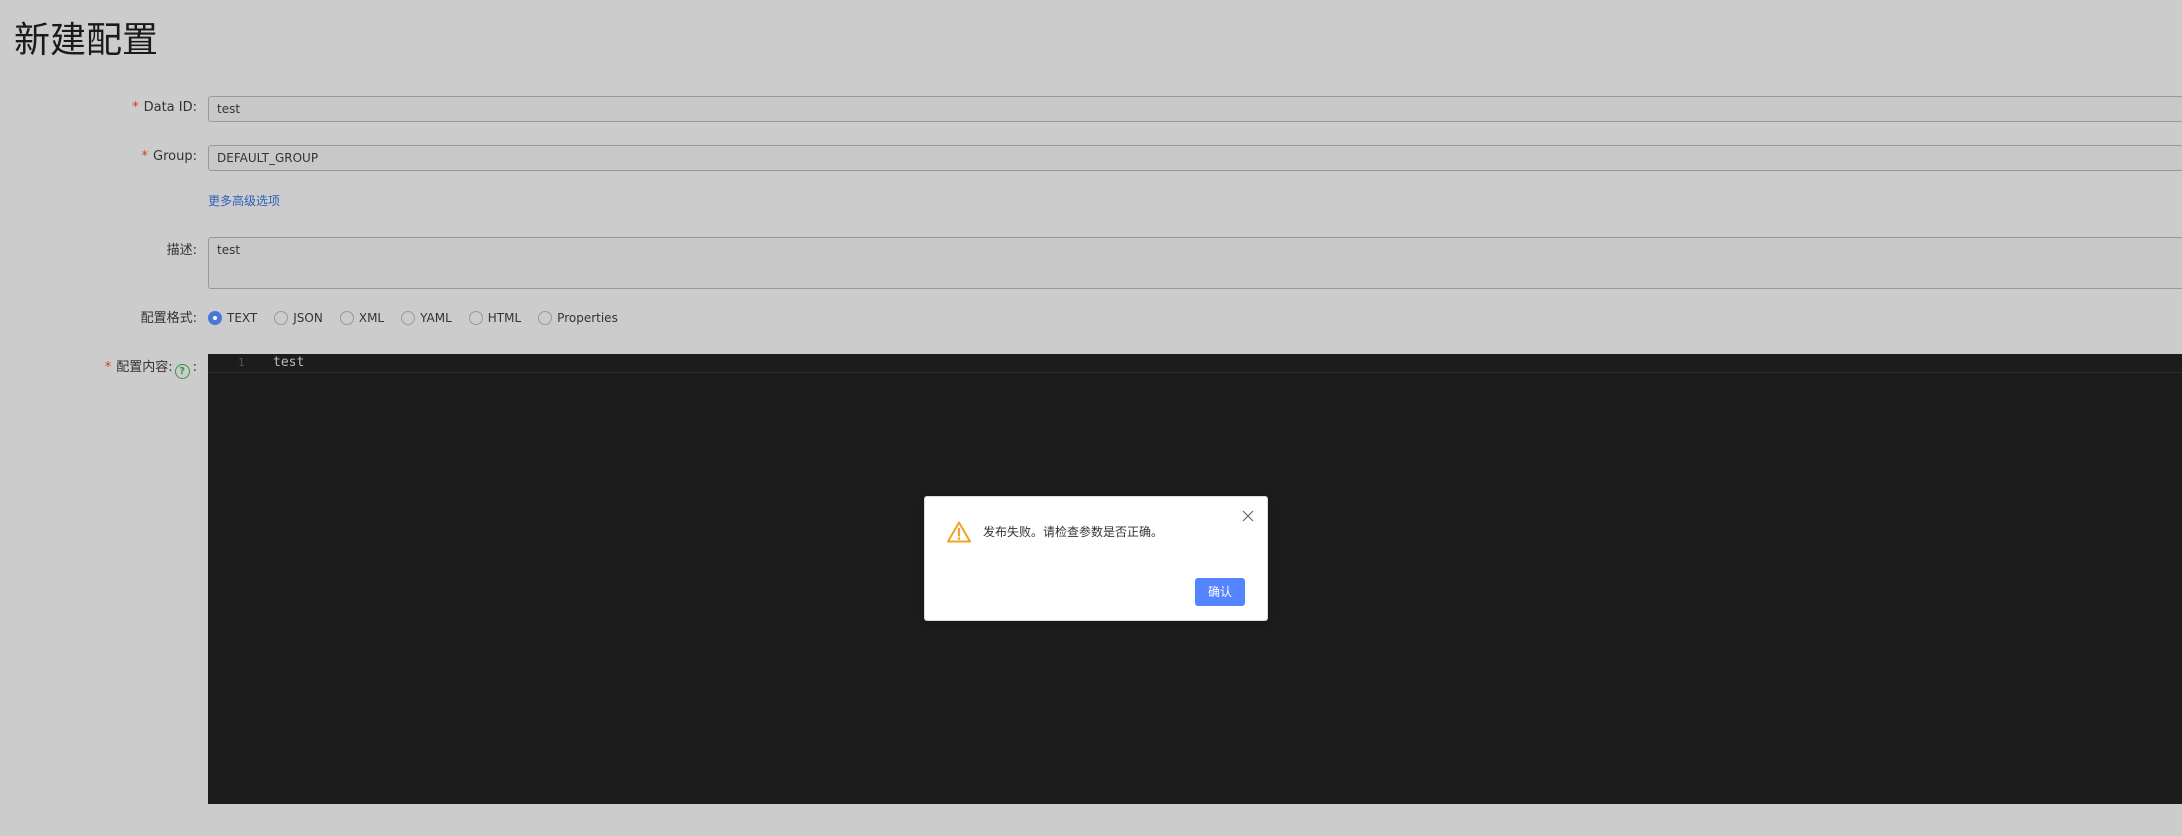 The image size is (2182, 836). Describe the element at coordinates (170, 107) in the screenshot. I see `data-id-label-text: Data ID:` at that location.